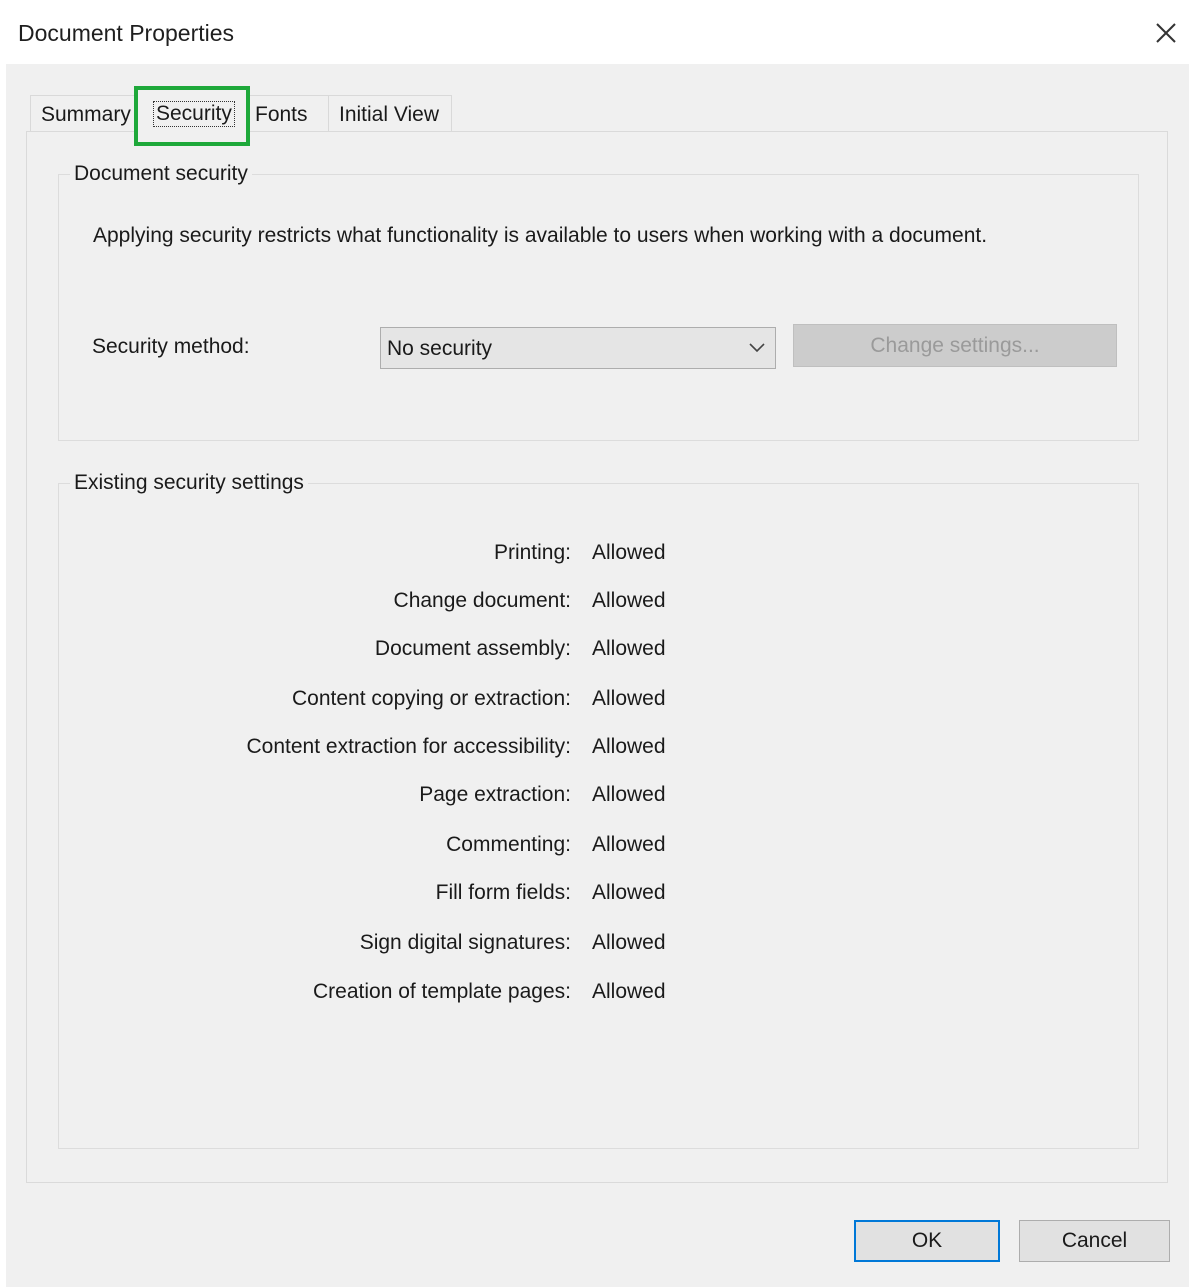 The height and width of the screenshot is (1287, 1189). Describe the element at coordinates (482, 600) in the screenshot. I see `change-document-label: Change document:` at that location.